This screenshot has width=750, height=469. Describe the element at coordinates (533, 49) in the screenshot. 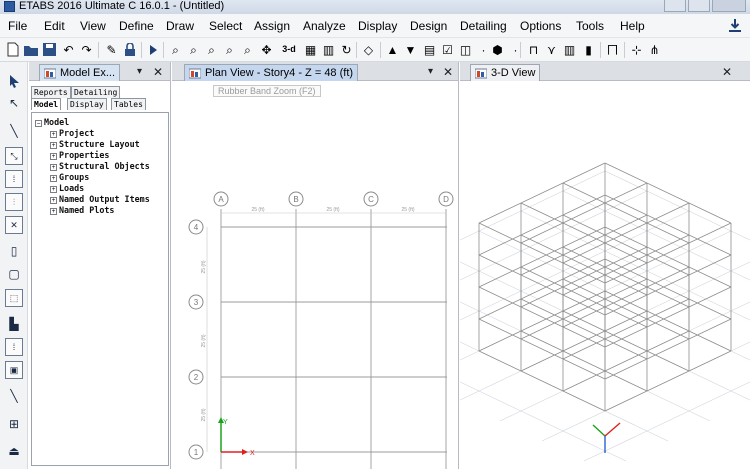

I see `draw-frame-icon: ⊓` at that location.